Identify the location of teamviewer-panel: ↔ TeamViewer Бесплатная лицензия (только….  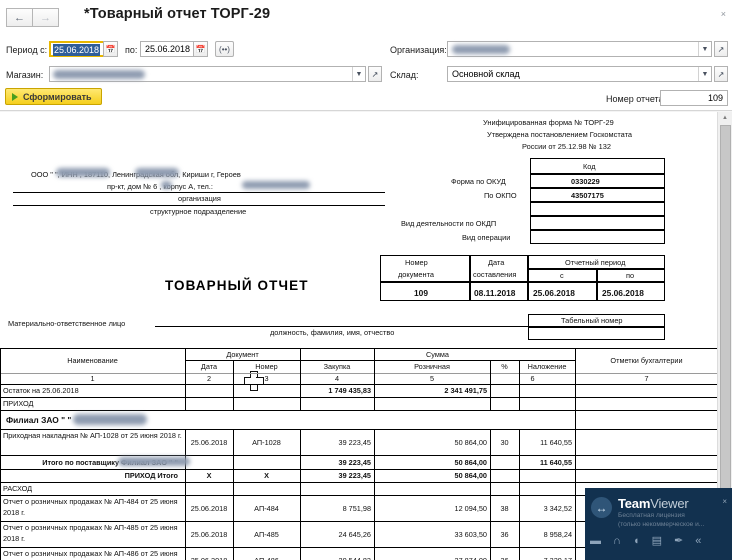
(658, 524).